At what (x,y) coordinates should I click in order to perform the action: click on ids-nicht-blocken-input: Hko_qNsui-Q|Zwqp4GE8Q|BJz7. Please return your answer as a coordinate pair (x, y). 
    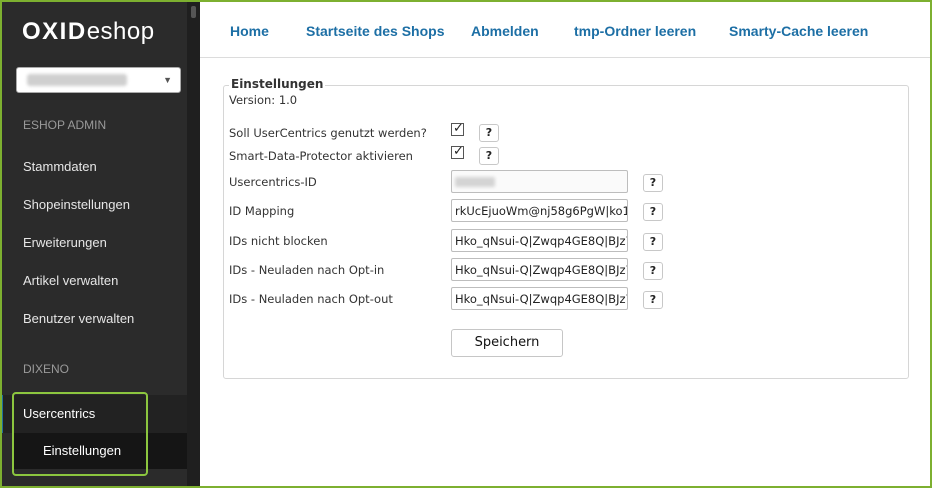
    Looking at the image, I should click on (539, 240).